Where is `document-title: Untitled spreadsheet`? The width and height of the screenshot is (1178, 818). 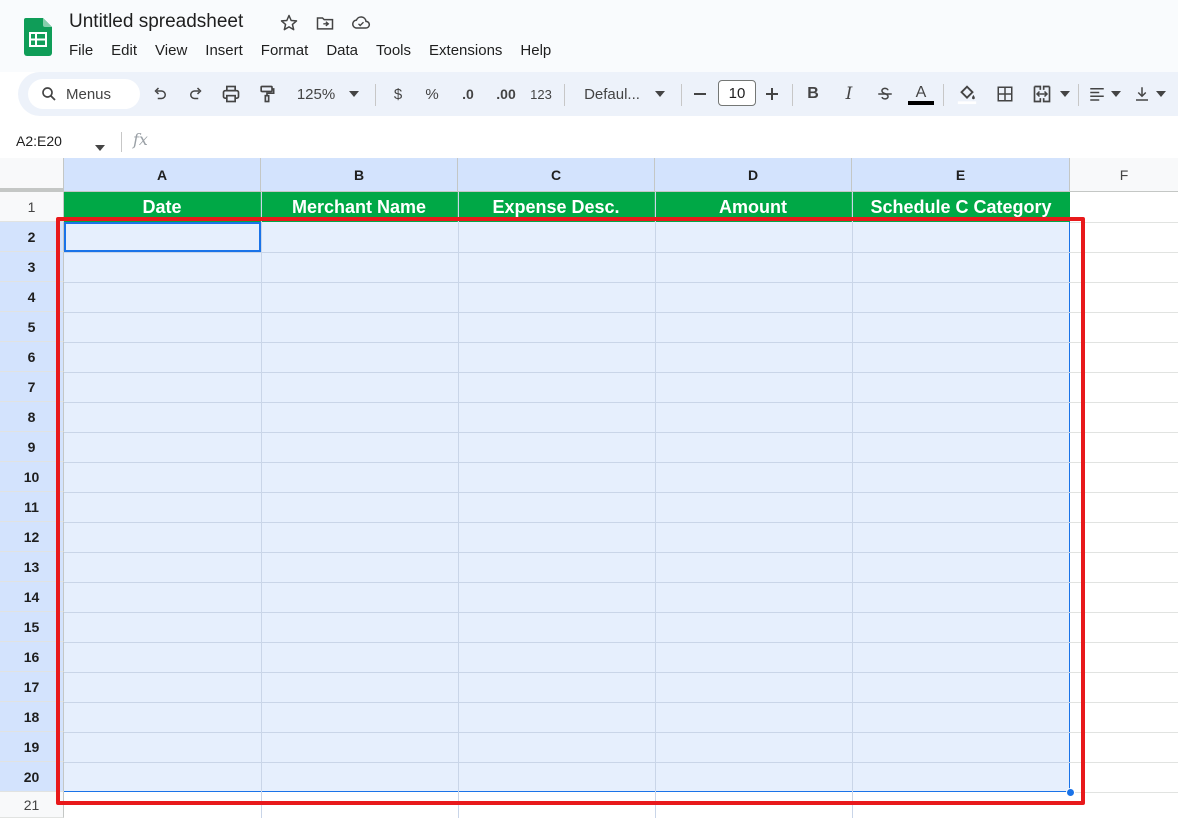
document-title: Untitled spreadsheet is located at coordinates (156, 22).